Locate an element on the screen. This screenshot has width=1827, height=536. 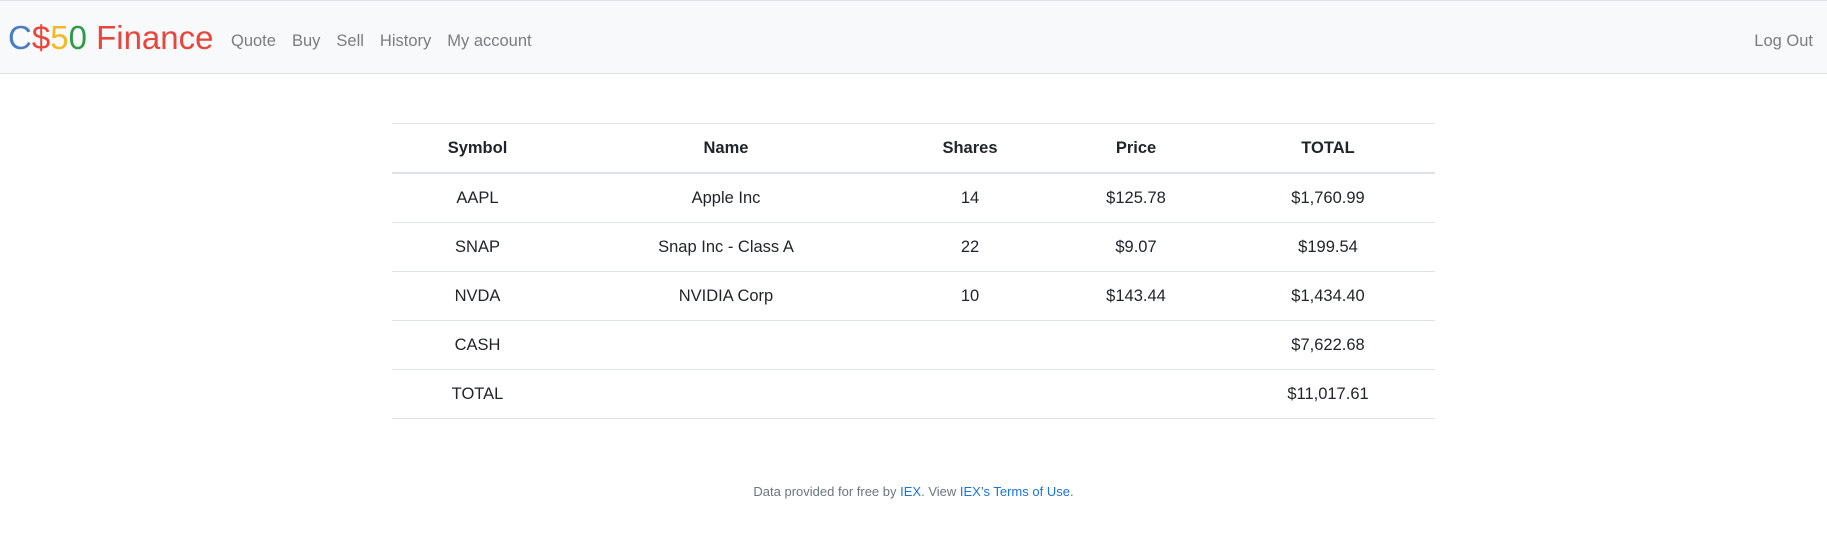
cell-shares: 10 is located at coordinates (970, 296).